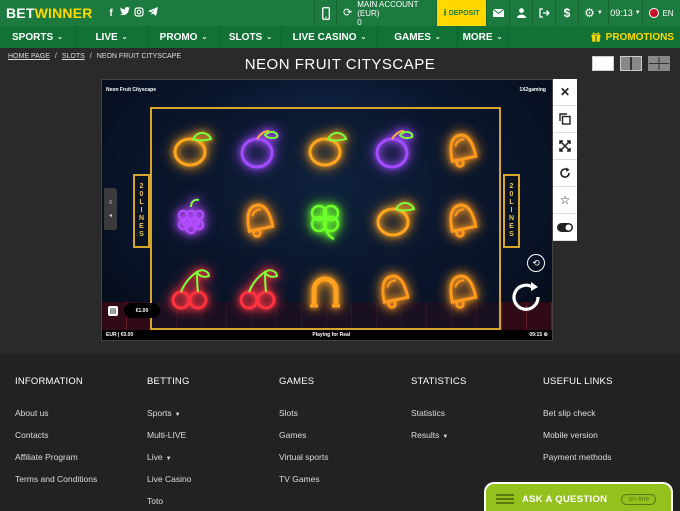  What do you see at coordinates (113, 310) in the screenshot?
I see `coins-icon: ▤` at bounding box center [113, 310].